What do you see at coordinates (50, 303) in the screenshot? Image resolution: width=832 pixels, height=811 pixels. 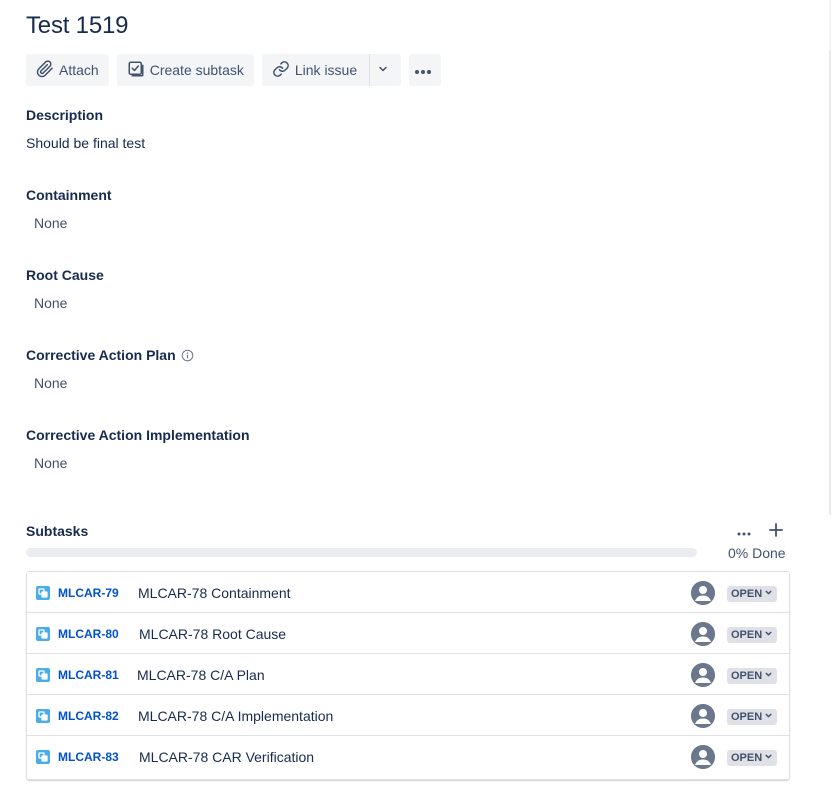 I see `root-cause-value: None` at bounding box center [50, 303].